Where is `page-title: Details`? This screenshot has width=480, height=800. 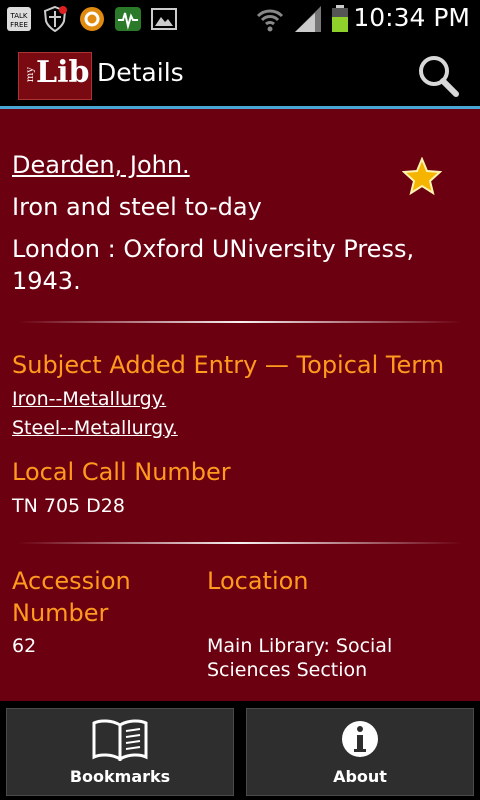 page-title: Details is located at coordinates (140, 72).